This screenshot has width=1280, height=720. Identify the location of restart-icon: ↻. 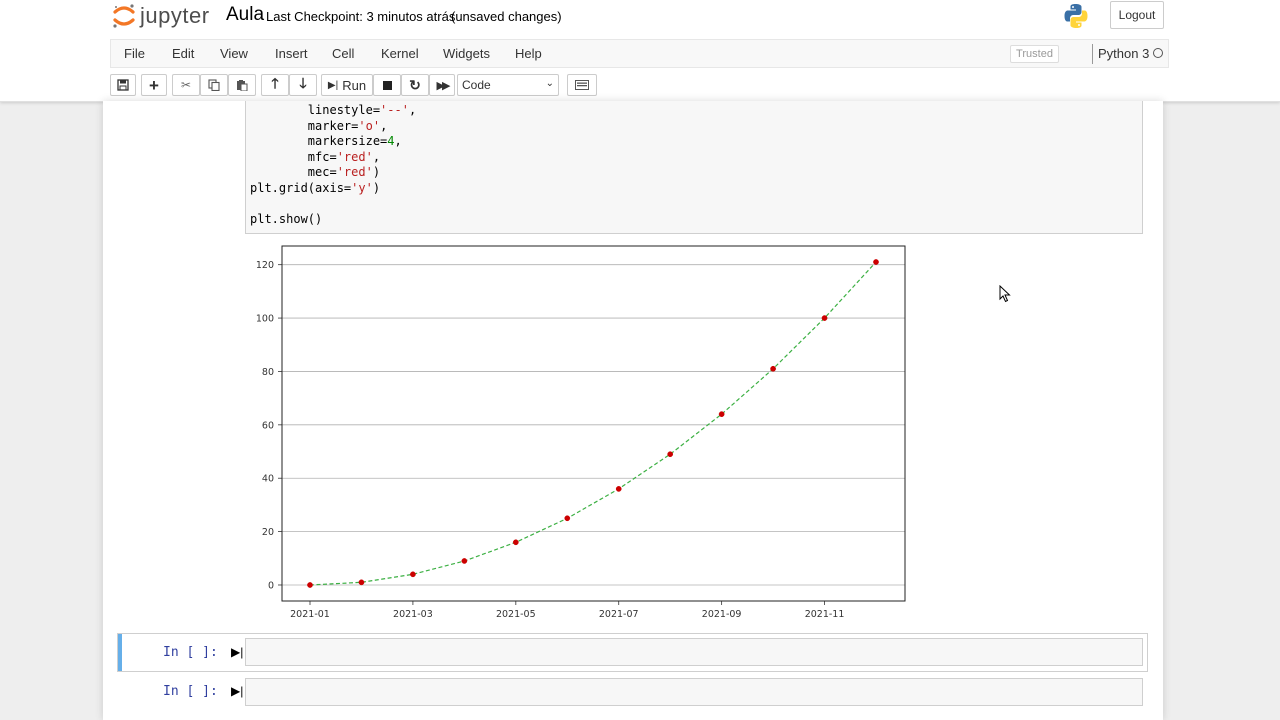
(415, 84).